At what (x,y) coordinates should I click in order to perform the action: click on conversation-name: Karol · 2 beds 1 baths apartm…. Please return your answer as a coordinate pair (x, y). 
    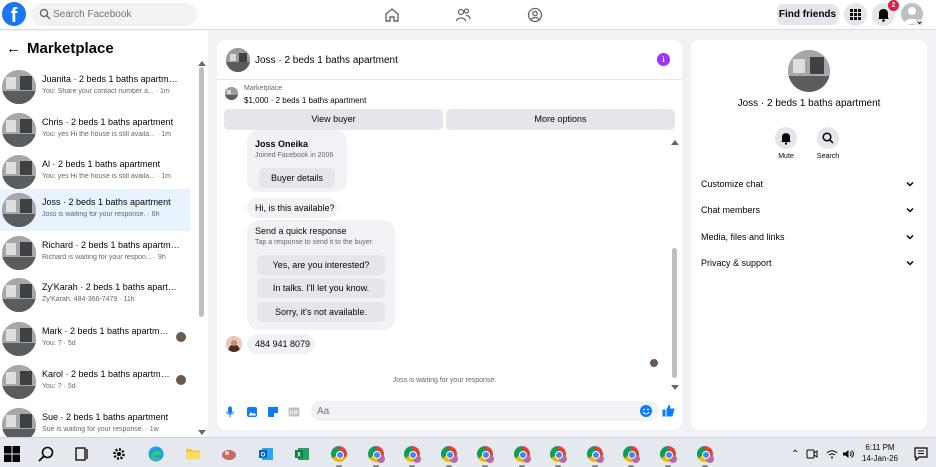
    Looking at the image, I should click on (106, 374).